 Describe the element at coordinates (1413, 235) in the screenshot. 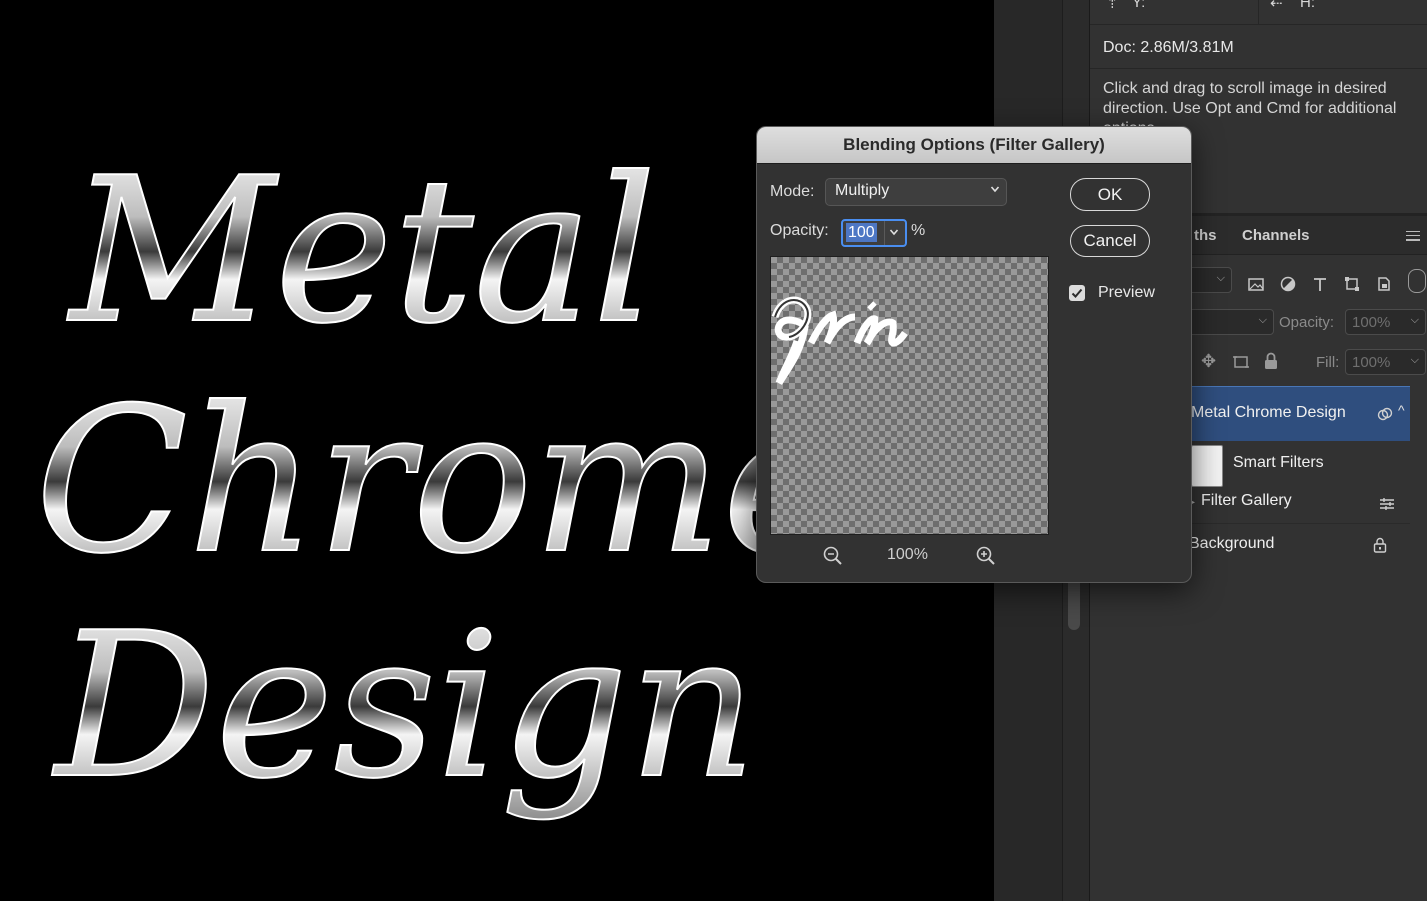

I see `panel-menu-icon` at that location.